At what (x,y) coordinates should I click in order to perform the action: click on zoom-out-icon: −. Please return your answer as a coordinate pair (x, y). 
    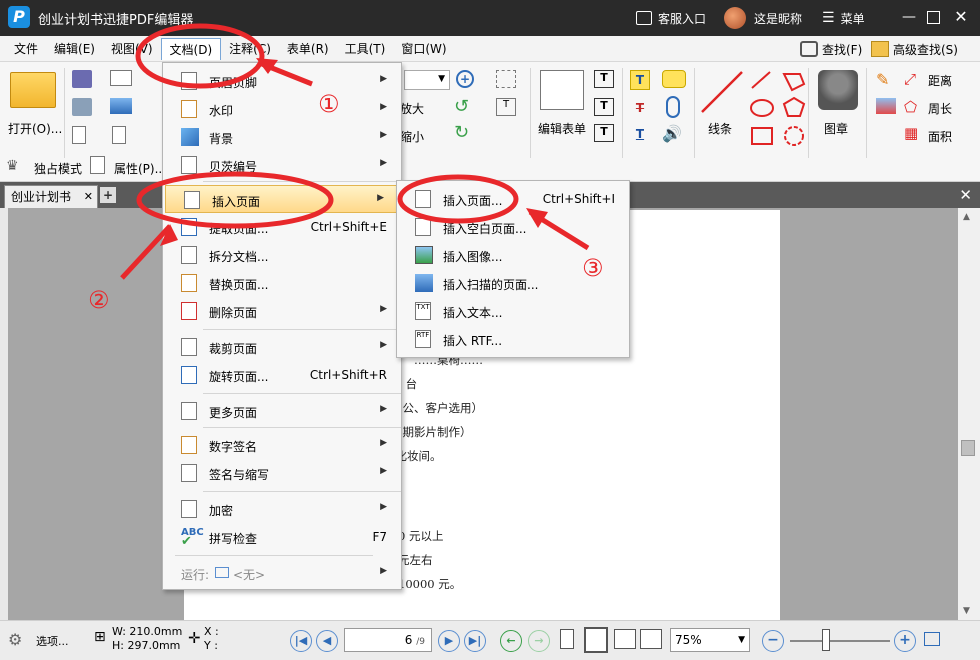
    Looking at the image, I should click on (773, 641).